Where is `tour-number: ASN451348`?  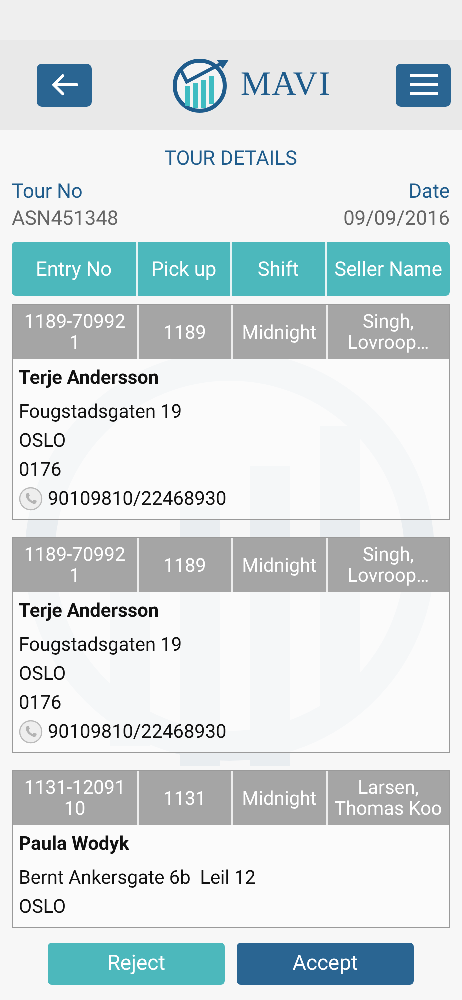
tour-number: ASN451348 is located at coordinates (65, 218).